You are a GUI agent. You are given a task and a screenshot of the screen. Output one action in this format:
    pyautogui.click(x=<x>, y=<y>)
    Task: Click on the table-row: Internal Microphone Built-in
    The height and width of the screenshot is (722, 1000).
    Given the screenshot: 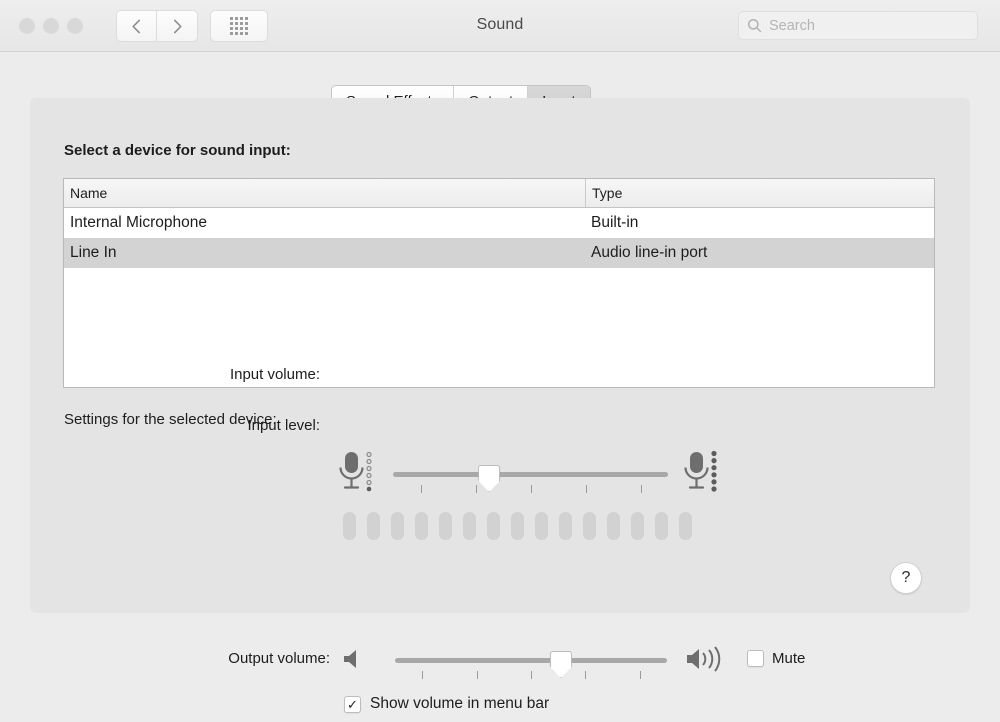 What is the action you would take?
    pyautogui.click(x=499, y=223)
    